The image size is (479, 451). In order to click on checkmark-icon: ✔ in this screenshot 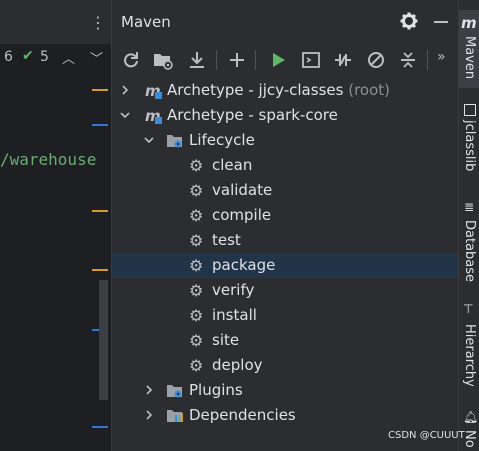, I will do `click(28, 56)`.